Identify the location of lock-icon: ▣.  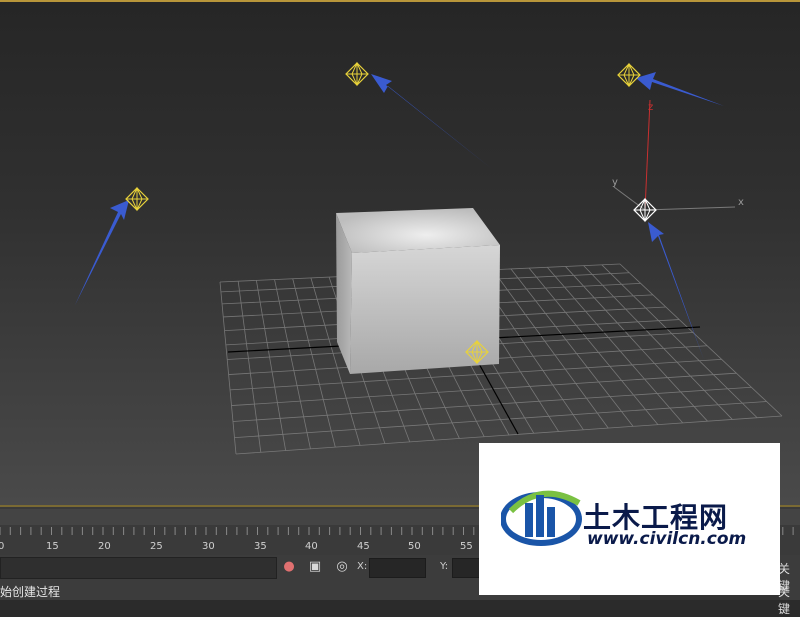
(315, 567).